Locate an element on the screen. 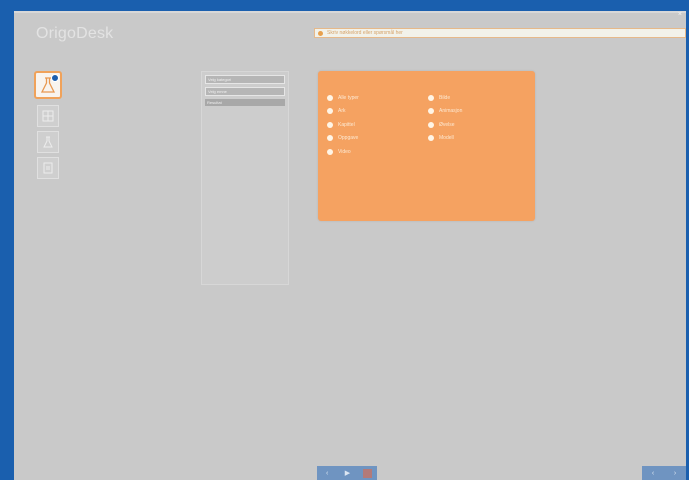  notification-badge is located at coordinates (55, 78).